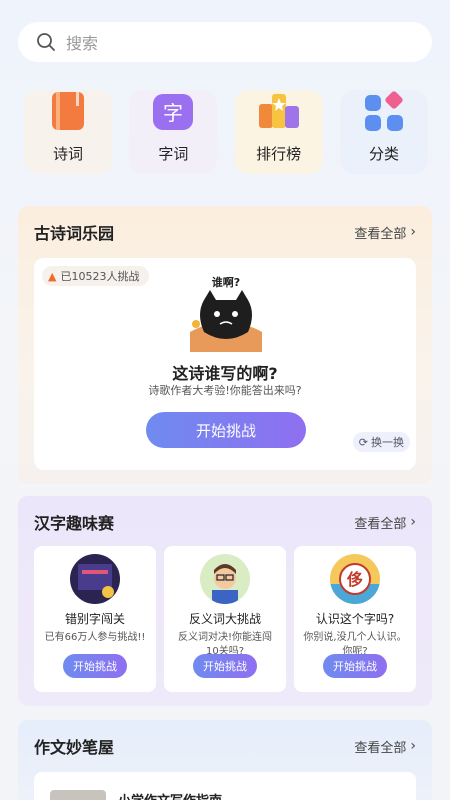 Image resolution: width=450 pixels, height=800 pixels. I want to click on category-label: 诗词, so click(67, 154).